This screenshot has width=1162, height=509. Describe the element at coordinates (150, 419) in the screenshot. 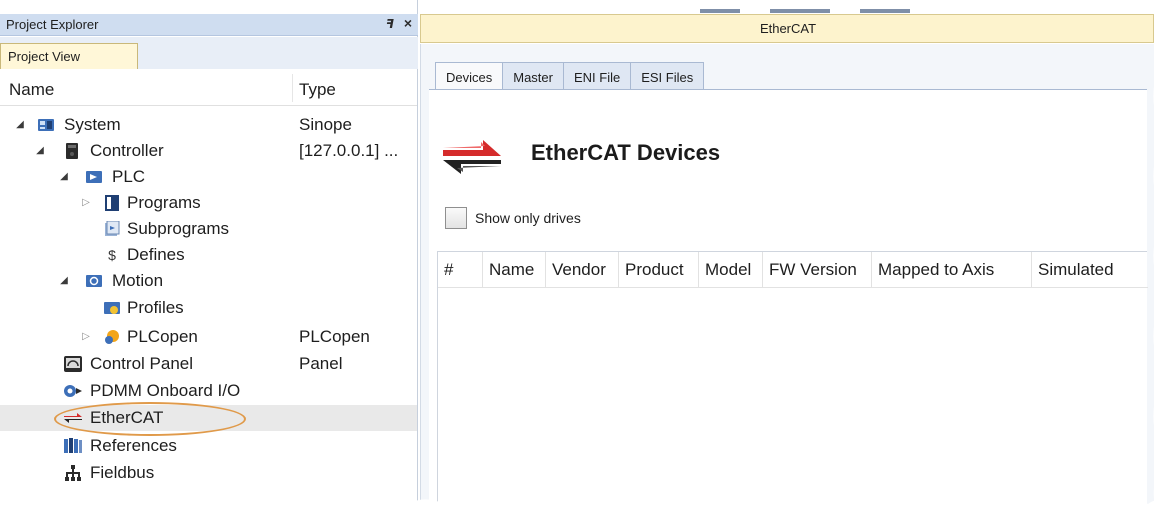

I see `highlight-ellipse` at that location.